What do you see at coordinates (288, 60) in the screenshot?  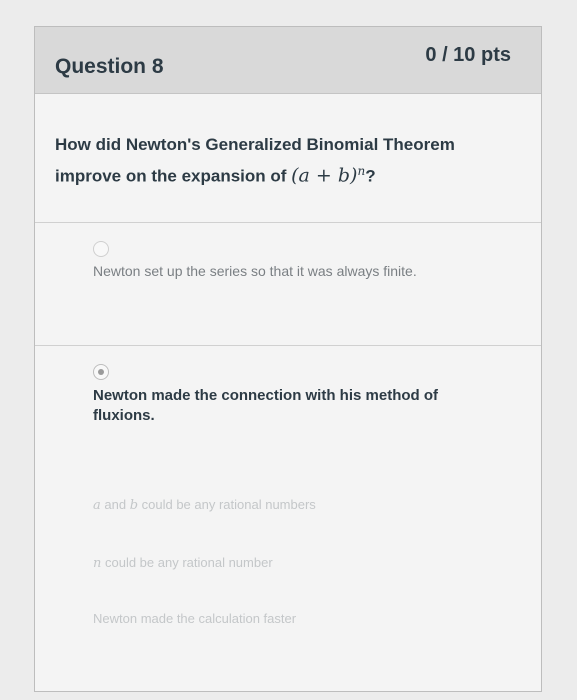 I see `question-header: Question 8 0 / 10 pts` at bounding box center [288, 60].